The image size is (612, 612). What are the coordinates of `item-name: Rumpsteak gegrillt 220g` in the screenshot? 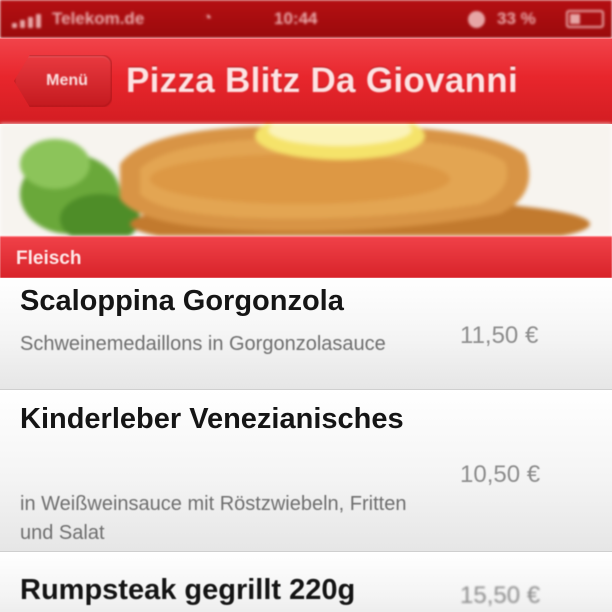 It's located at (188, 590).